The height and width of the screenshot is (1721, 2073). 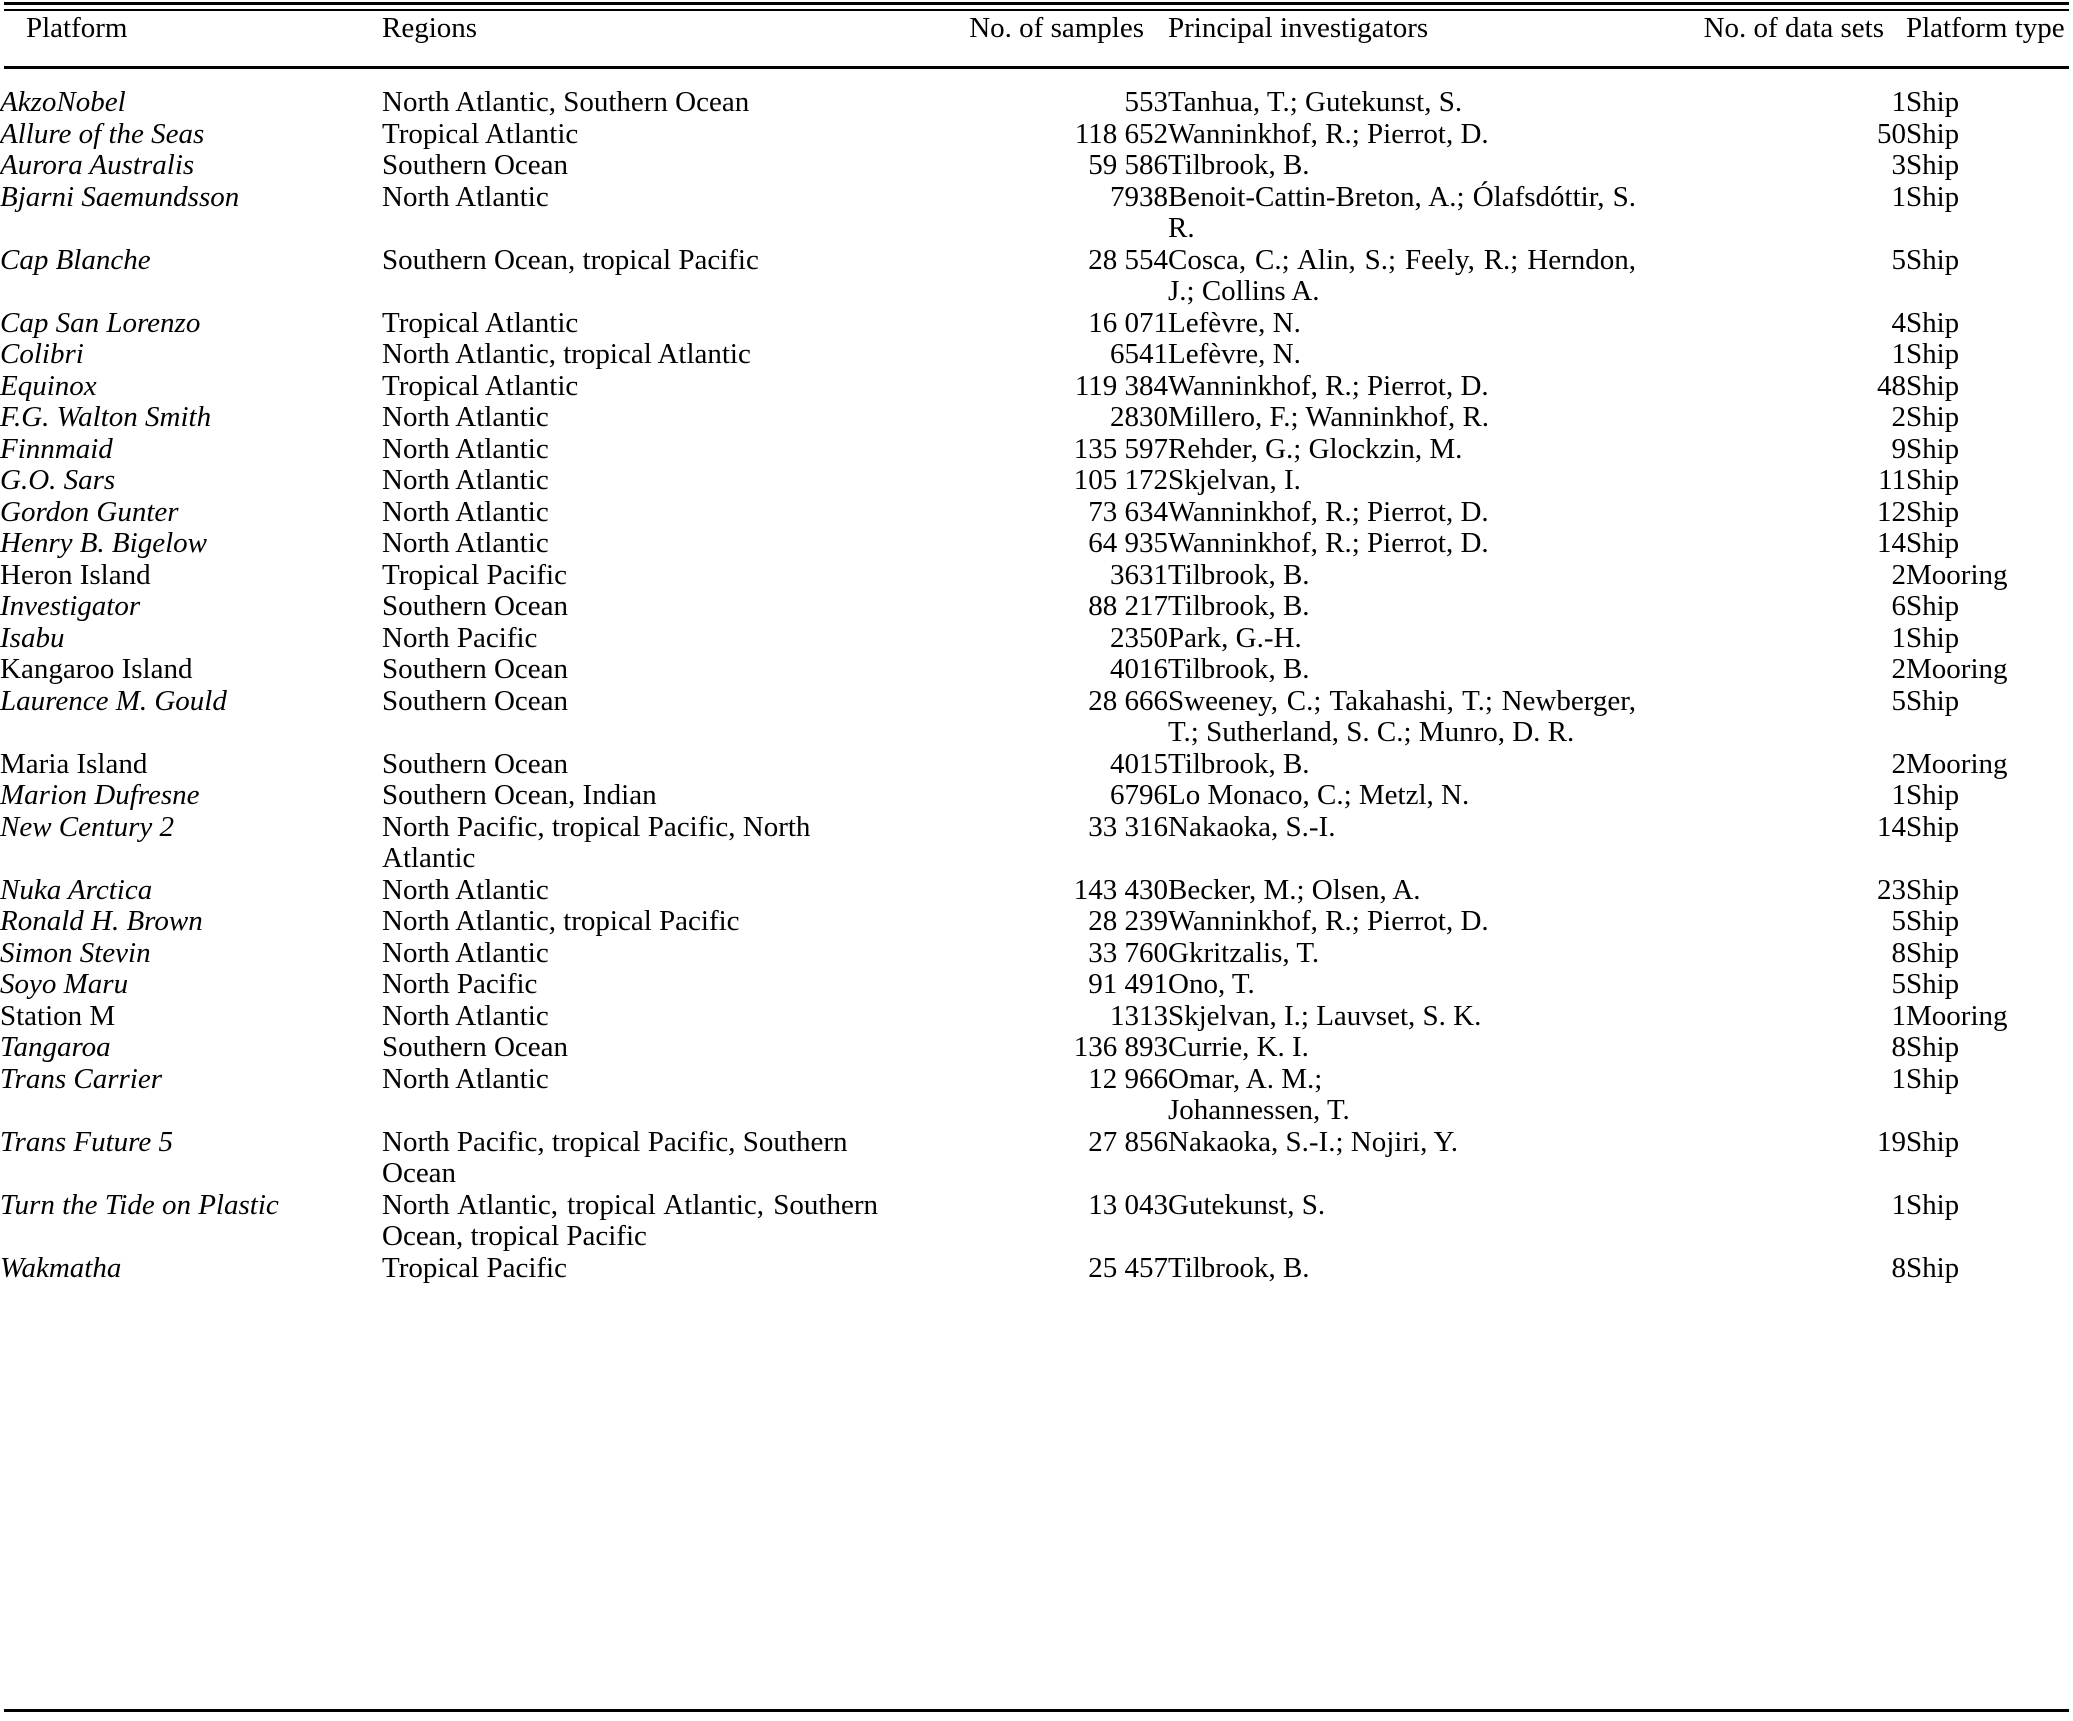 I want to click on cell-data-sets: 6, so click(x=1899, y=606).